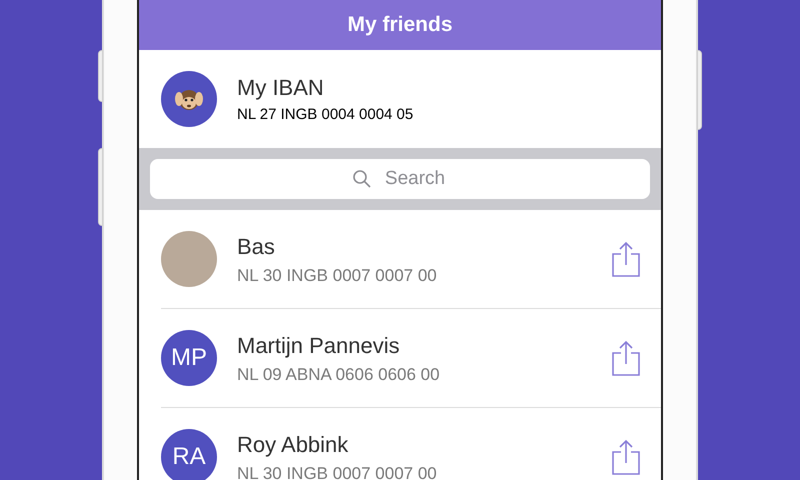 Image resolution: width=800 pixels, height=480 pixels. What do you see at coordinates (281, 88) in the screenshot?
I see `my-iban-label: My IBAN` at bounding box center [281, 88].